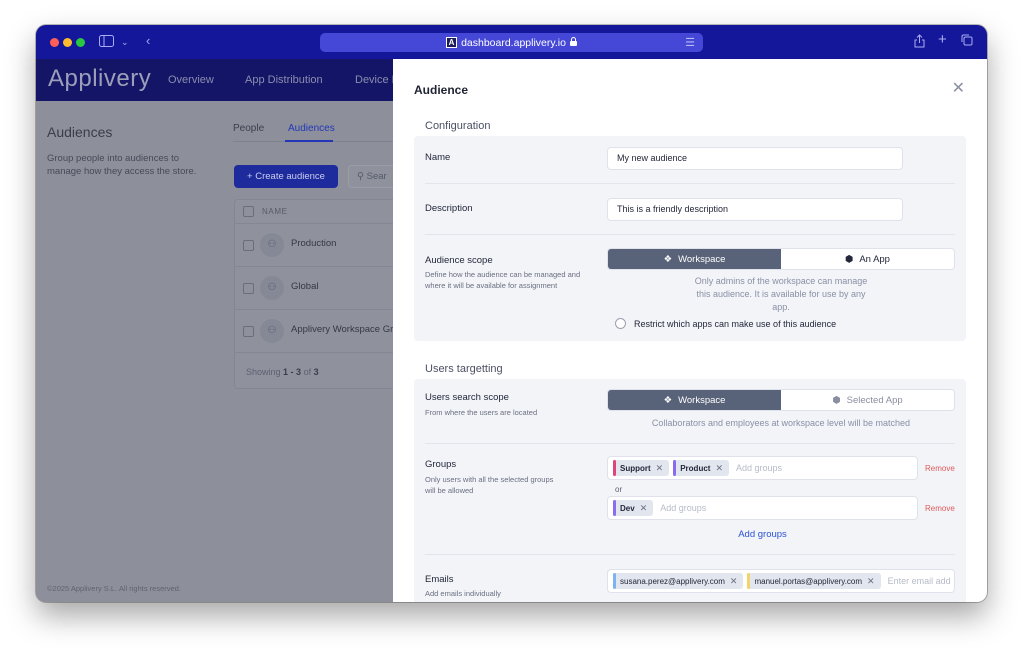 The image size is (1024, 651). What do you see at coordinates (438, 157) in the screenshot?
I see `name-label: Name` at bounding box center [438, 157].